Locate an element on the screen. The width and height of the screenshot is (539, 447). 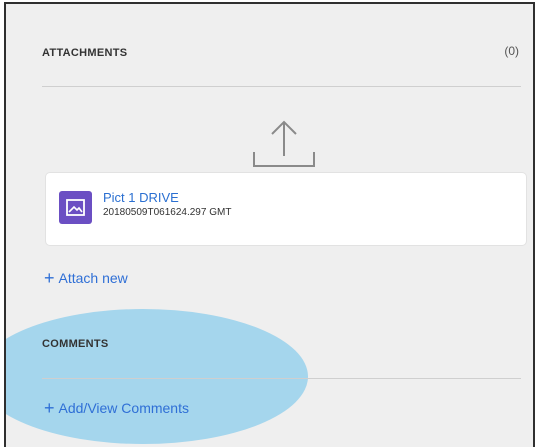
attachments-count: (0) is located at coordinates (511, 51).